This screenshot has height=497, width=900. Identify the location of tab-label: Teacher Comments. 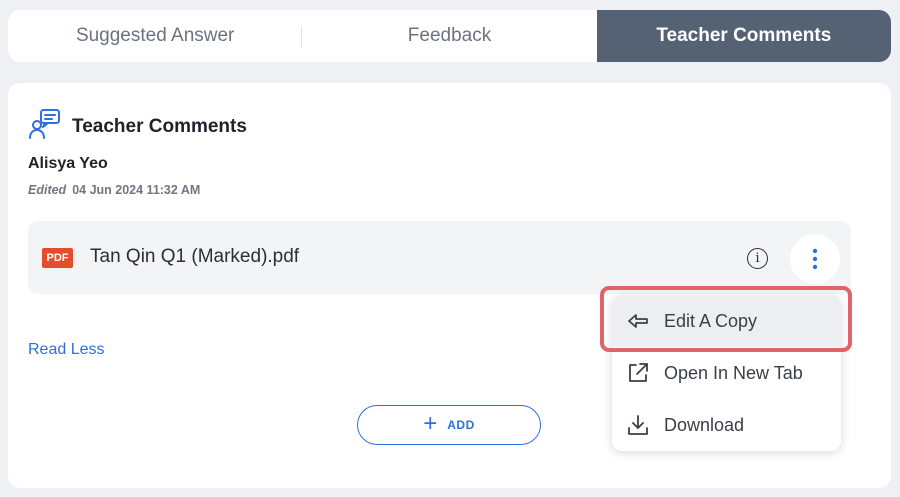
(744, 35).